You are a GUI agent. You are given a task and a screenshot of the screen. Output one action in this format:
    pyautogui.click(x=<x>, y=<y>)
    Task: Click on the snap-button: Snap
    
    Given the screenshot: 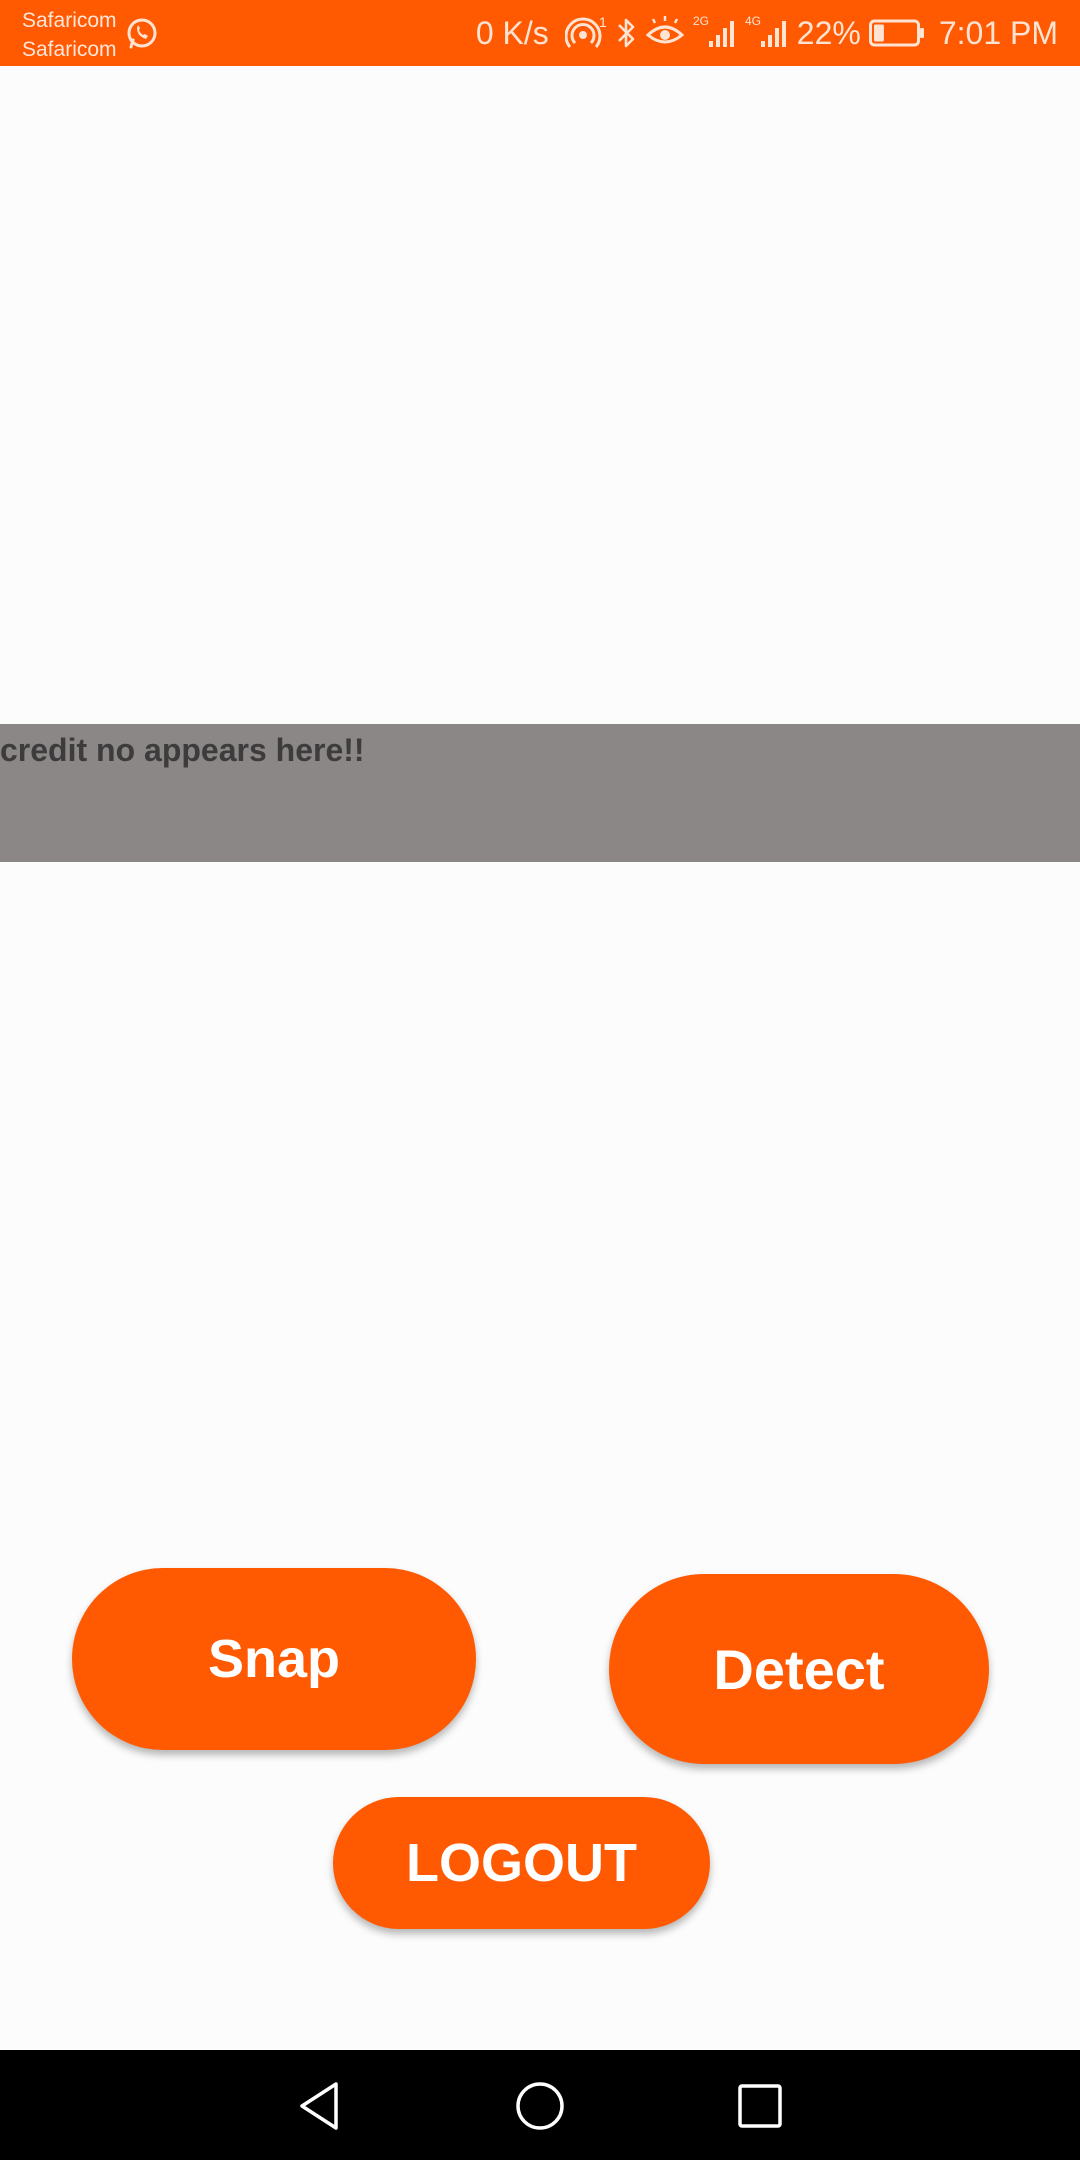 What is the action you would take?
    pyautogui.click(x=274, y=1659)
    